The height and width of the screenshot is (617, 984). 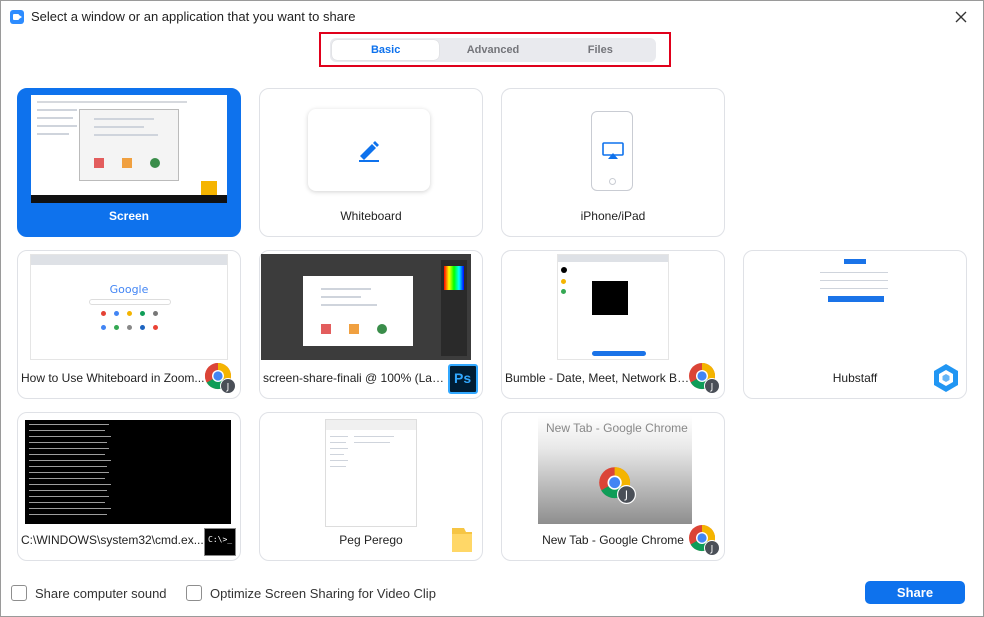 What do you see at coordinates (128, 472) in the screenshot?
I see `cmd-thumbnail` at bounding box center [128, 472].